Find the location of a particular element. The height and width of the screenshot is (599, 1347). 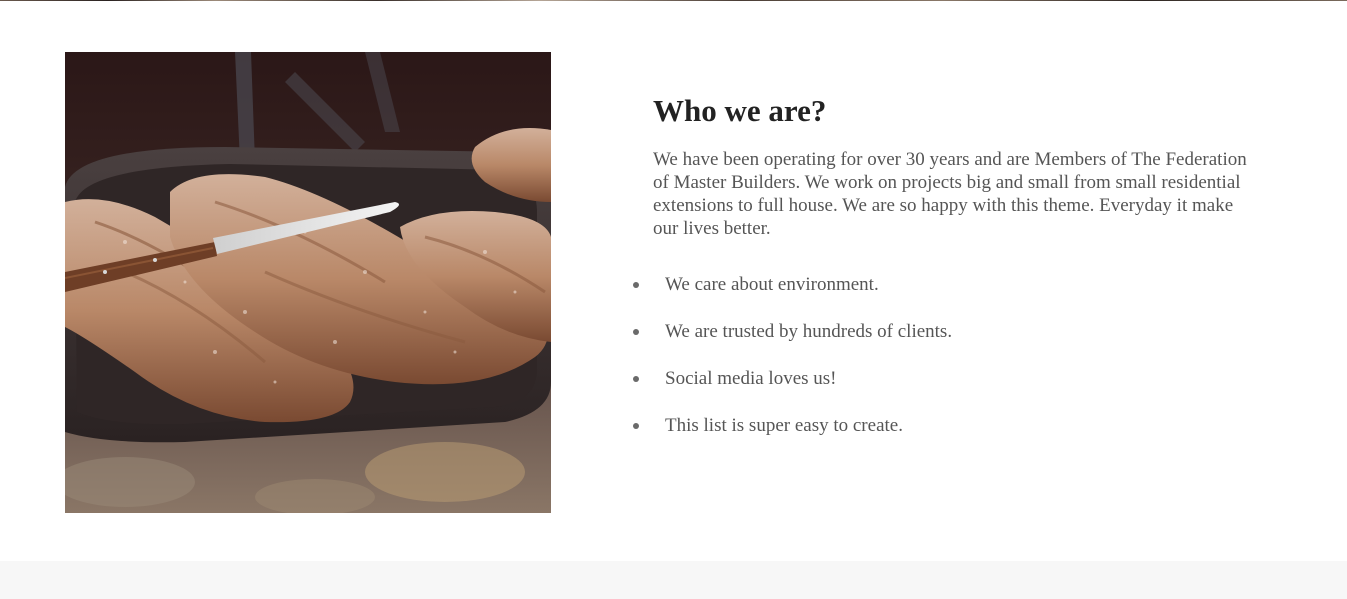

feature-text: We are trusted by hundreds of clients. is located at coordinates (809, 331).